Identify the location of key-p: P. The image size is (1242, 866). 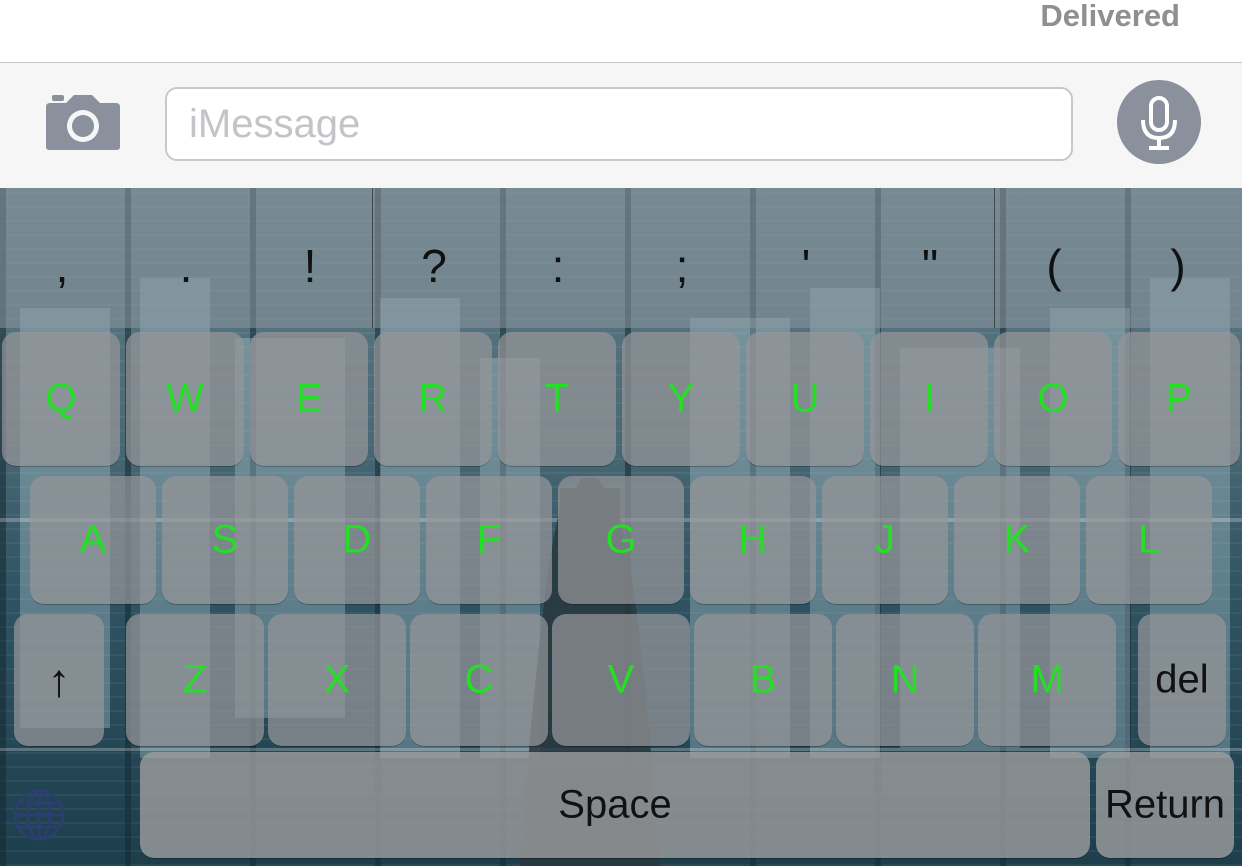
(1179, 399).